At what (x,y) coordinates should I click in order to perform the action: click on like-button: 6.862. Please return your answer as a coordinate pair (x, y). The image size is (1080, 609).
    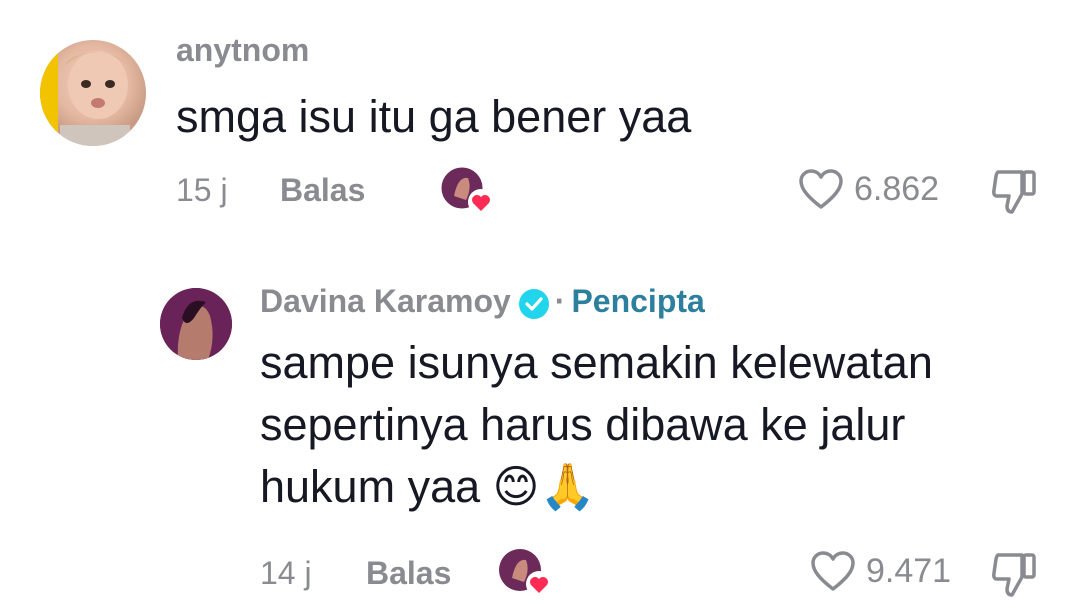
    Looking at the image, I should click on (868, 189).